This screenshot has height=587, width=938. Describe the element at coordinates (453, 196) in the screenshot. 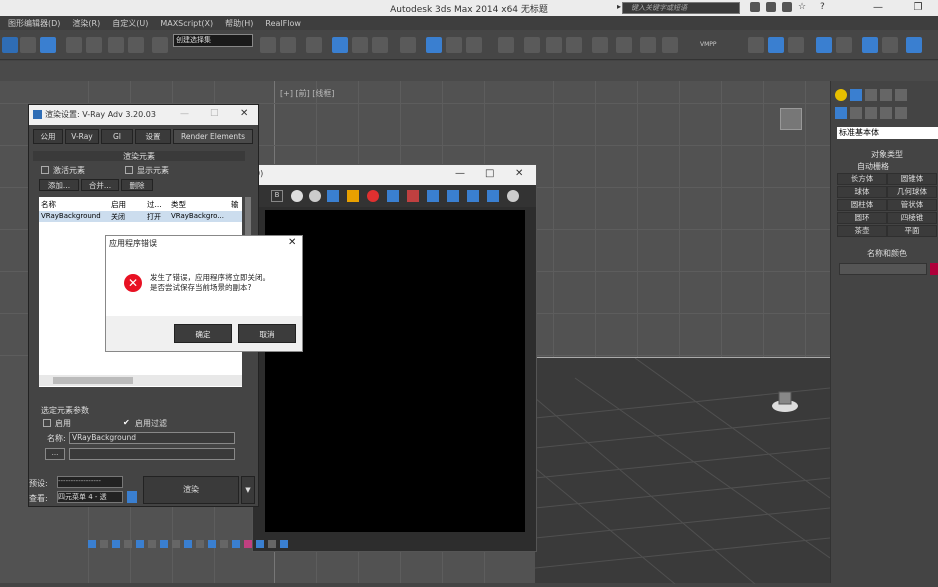

I see `history-icon` at that location.